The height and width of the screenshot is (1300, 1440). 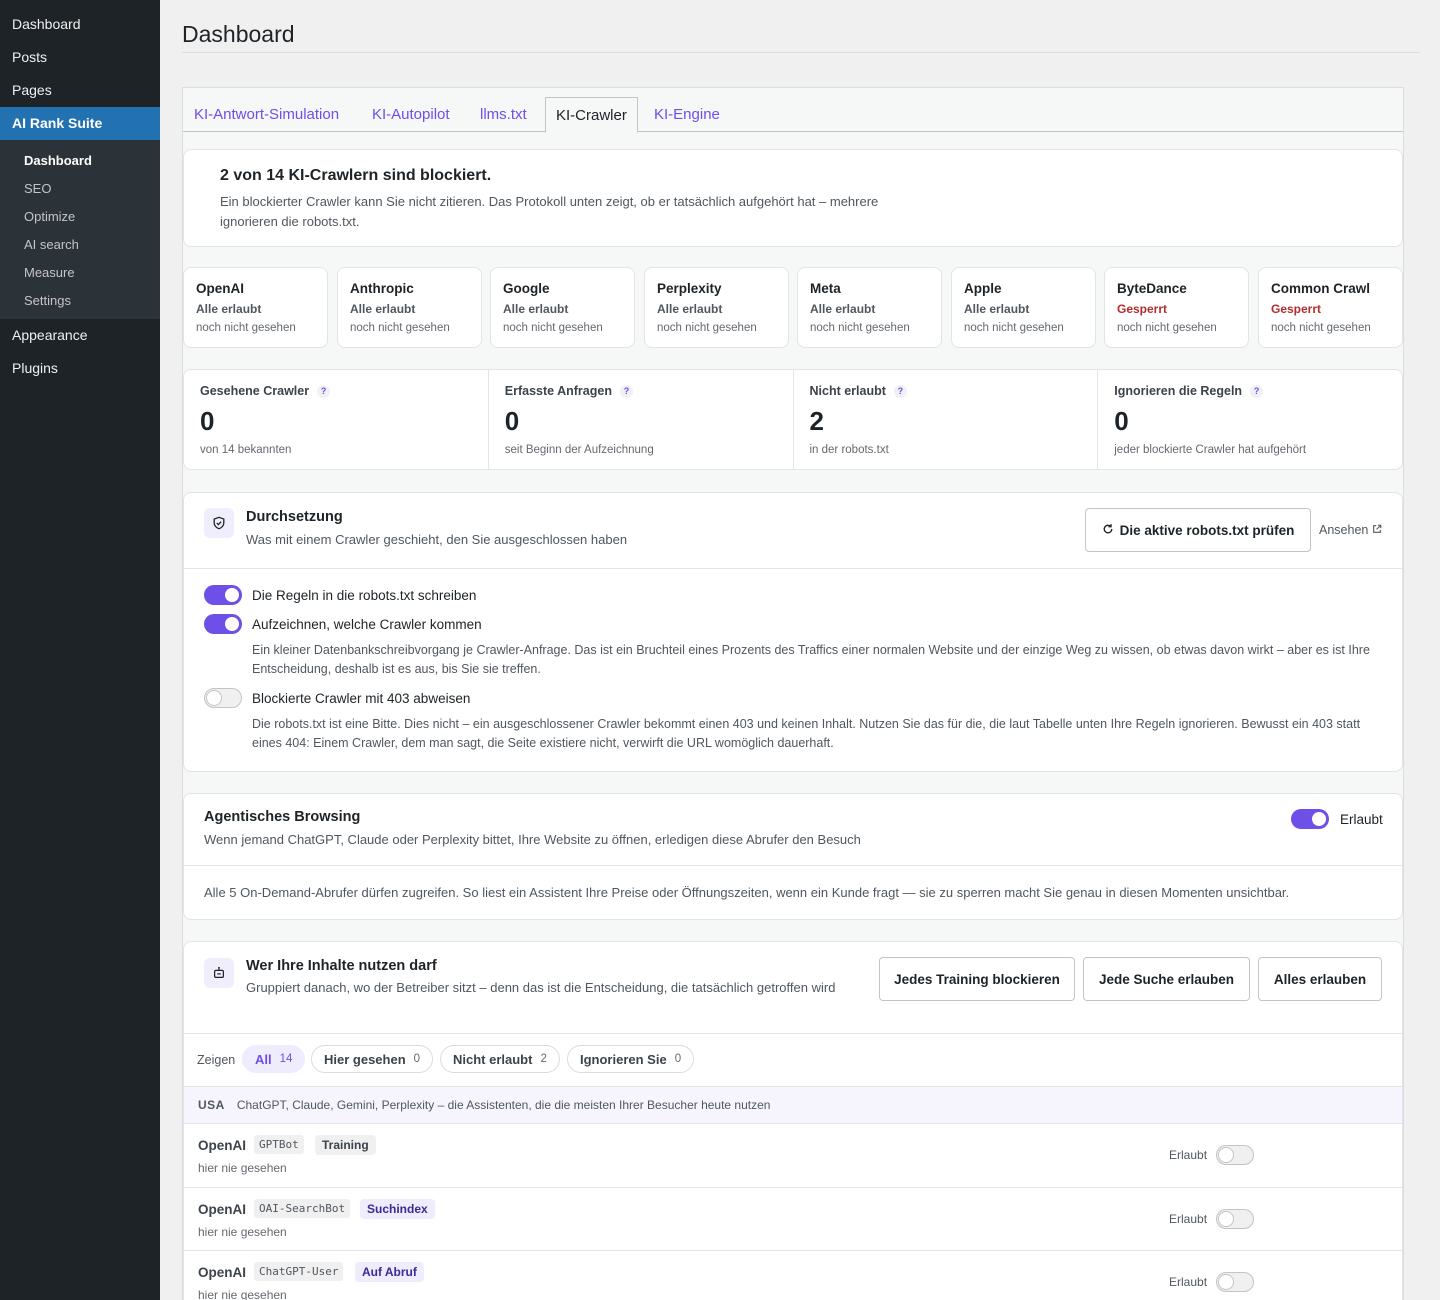 What do you see at coordinates (641, 391) in the screenshot?
I see `stat-label: Erfasste Anfragen?` at bounding box center [641, 391].